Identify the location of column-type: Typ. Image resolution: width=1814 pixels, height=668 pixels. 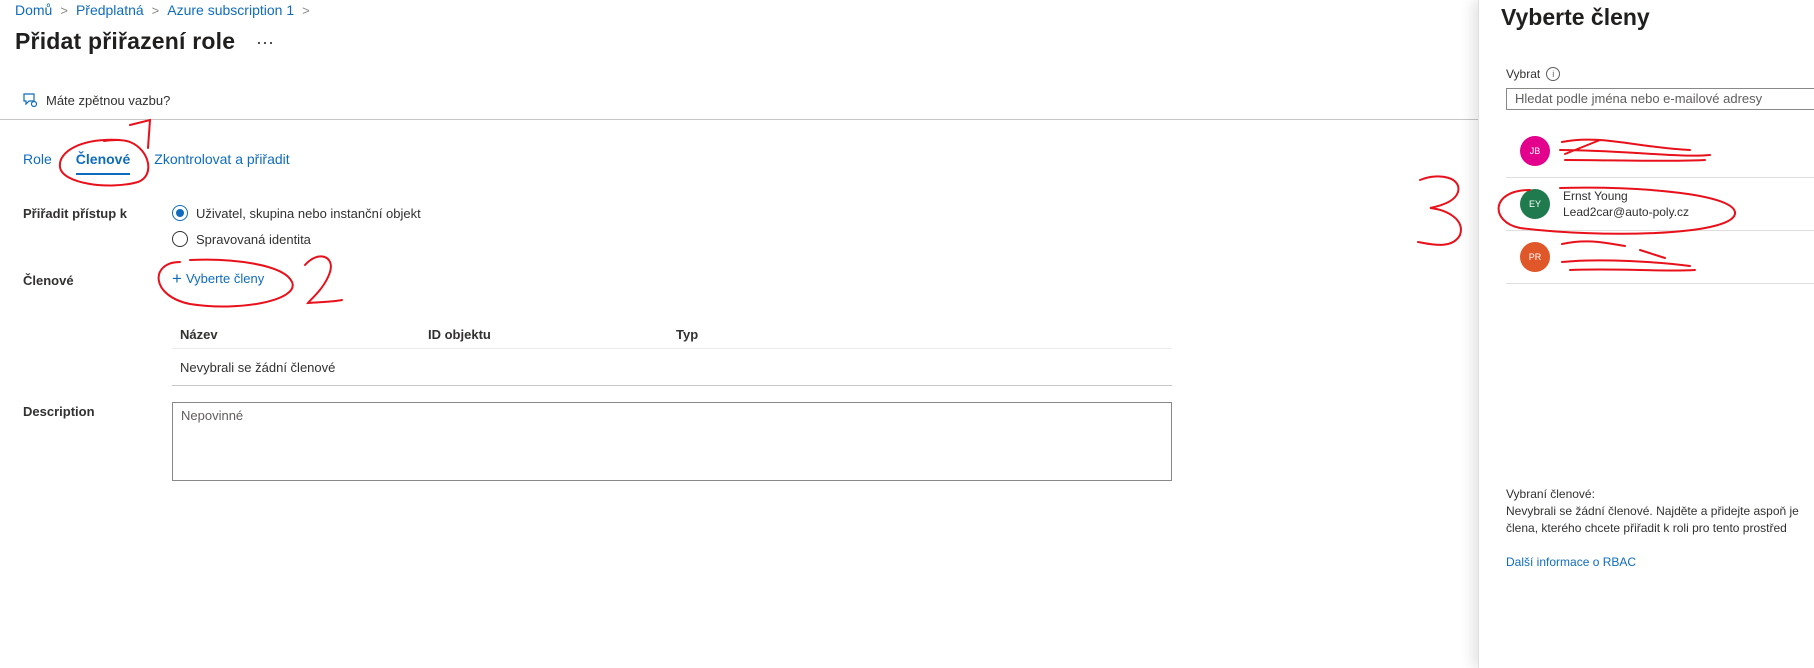
(687, 334).